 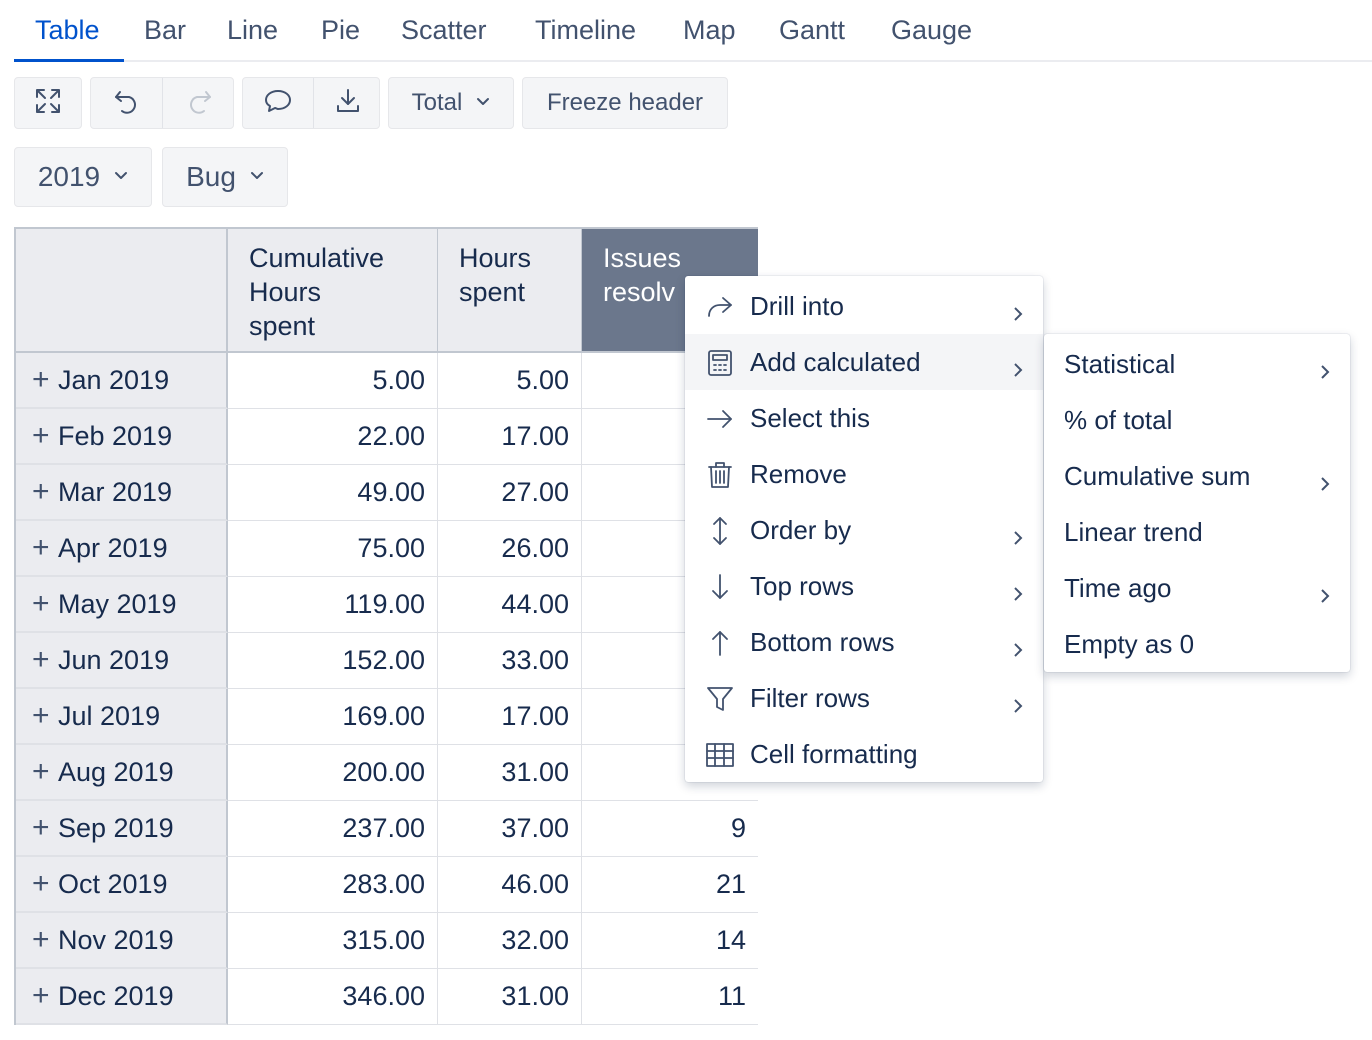 What do you see at coordinates (709, 30) in the screenshot?
I see `tab-map: Map` at bounding box center [709, 30].